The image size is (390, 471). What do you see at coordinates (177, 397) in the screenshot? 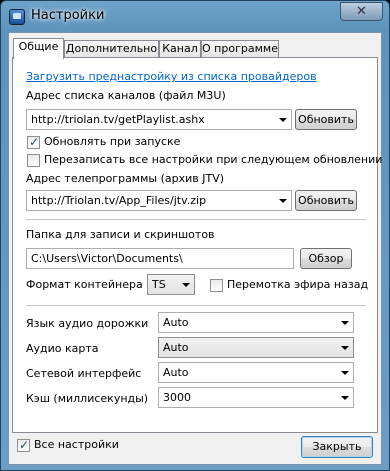
I see `cache-value: 3000` at bounding box center [177, 397].